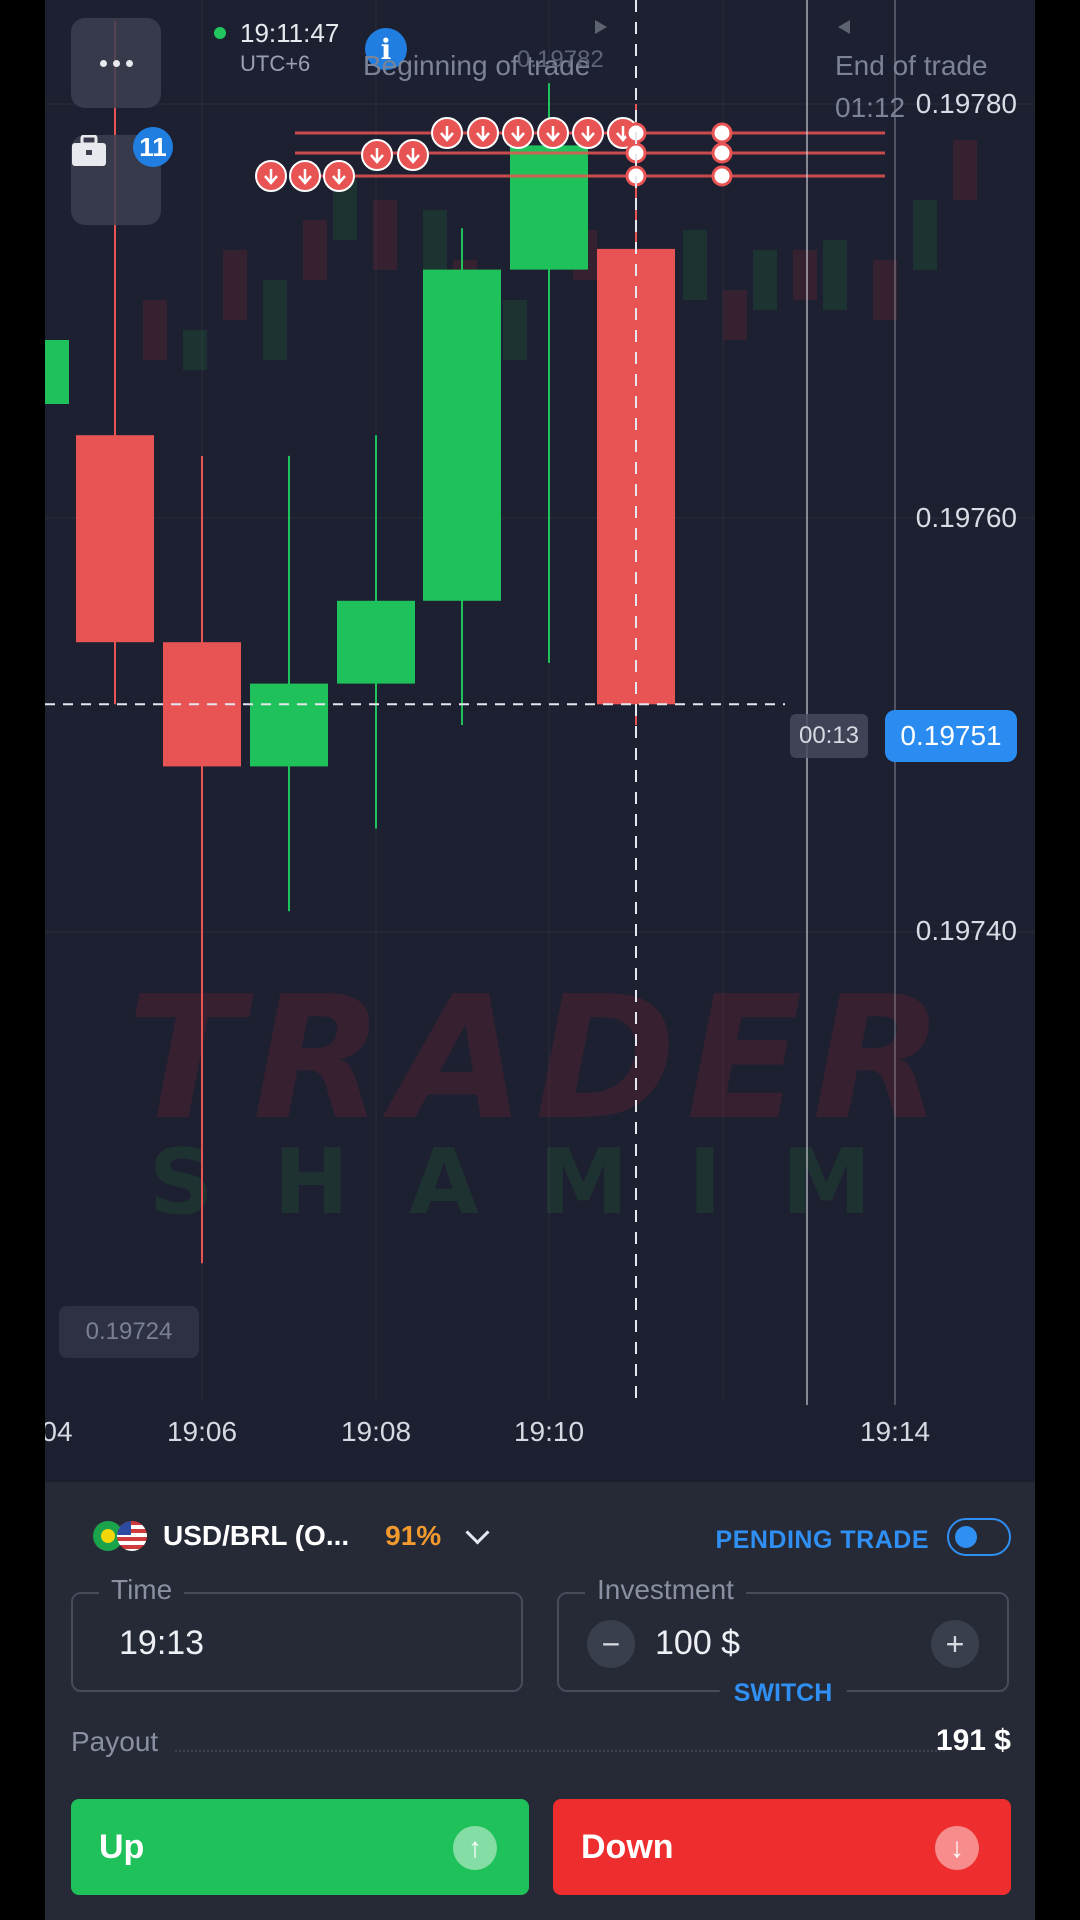 This screenshot has width=1080, height=1920. Describe the element at coordinates (957, 1848) in the screenshot. I see `arrow-down-icon: ↓` at that location.